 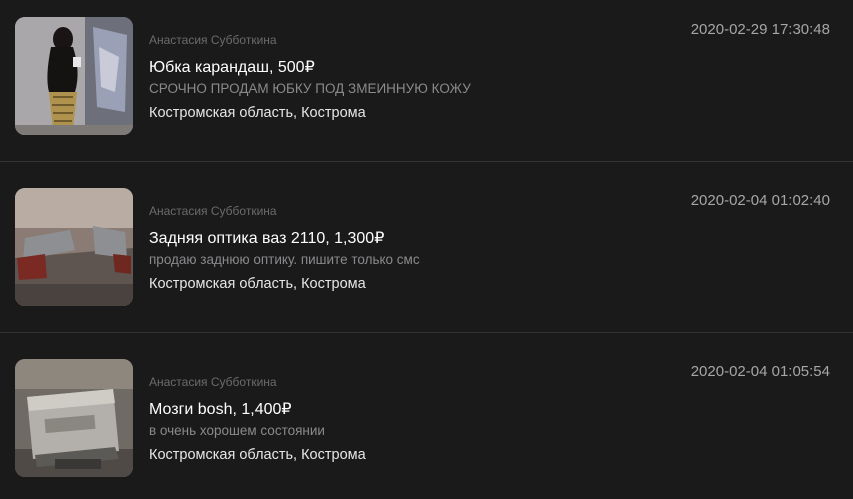 I want to click on listing-description: СРОЧНО ПРОДАМ ЮБКУ ПОД ЗМЕИННУЮ КОЖУ, so click(x=310, y=88).